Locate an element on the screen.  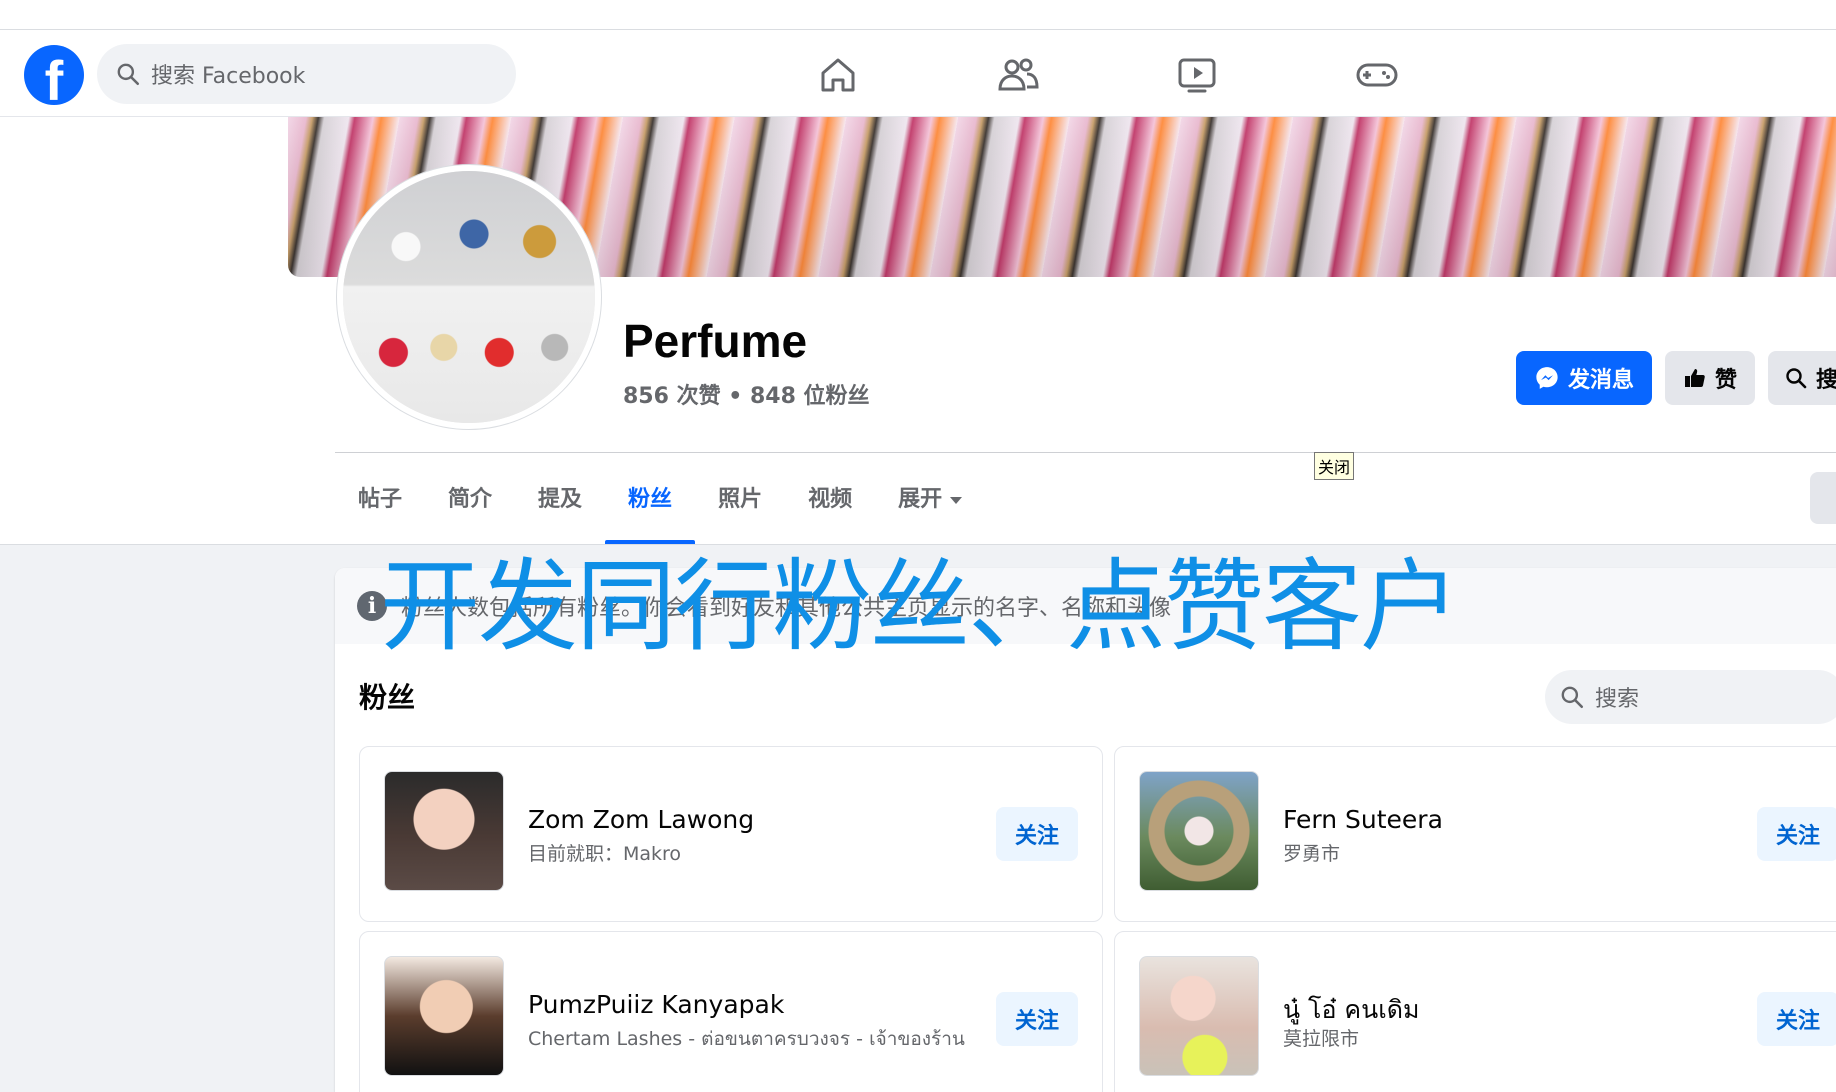
friends-icon is located at coordinates (1018, 75).